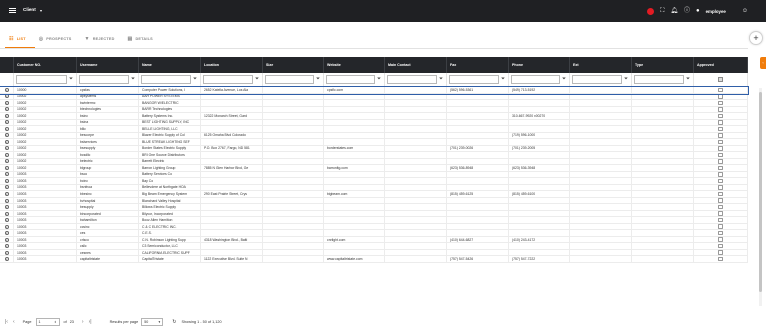  What do you see at coordinates (45, 65) in the screenshot?
I see `column-header-customer-no: Customer NO.` at bounding box center [45, 65].